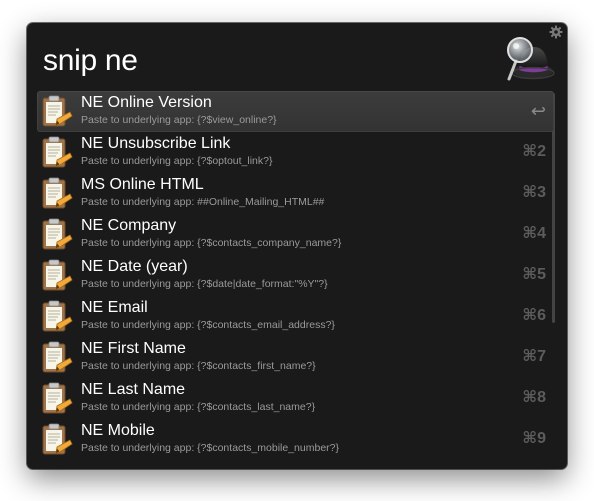 This screenshot has width=594, height=501. What do you see at coordinates (534, 397) in the screenshot?
I see `result-shortcut: ⌘8` at bounding box center [534, 397].